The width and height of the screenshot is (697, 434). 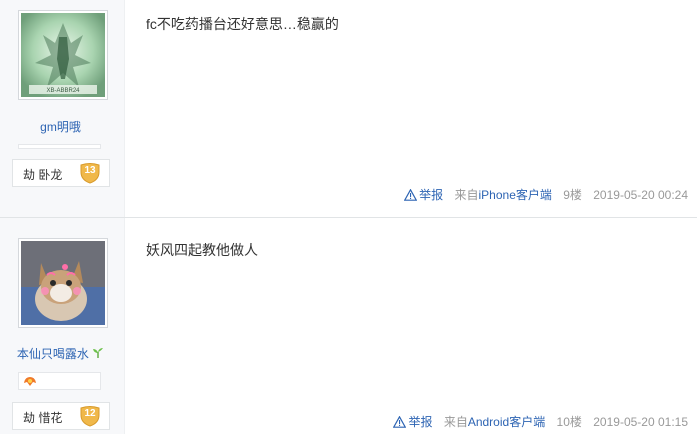 What do you see at coordinates (242, 24) in the screenshot?
I see `post-content: fc不吃药播台还好意思…稳赢的` at bounding box center [242, 24].